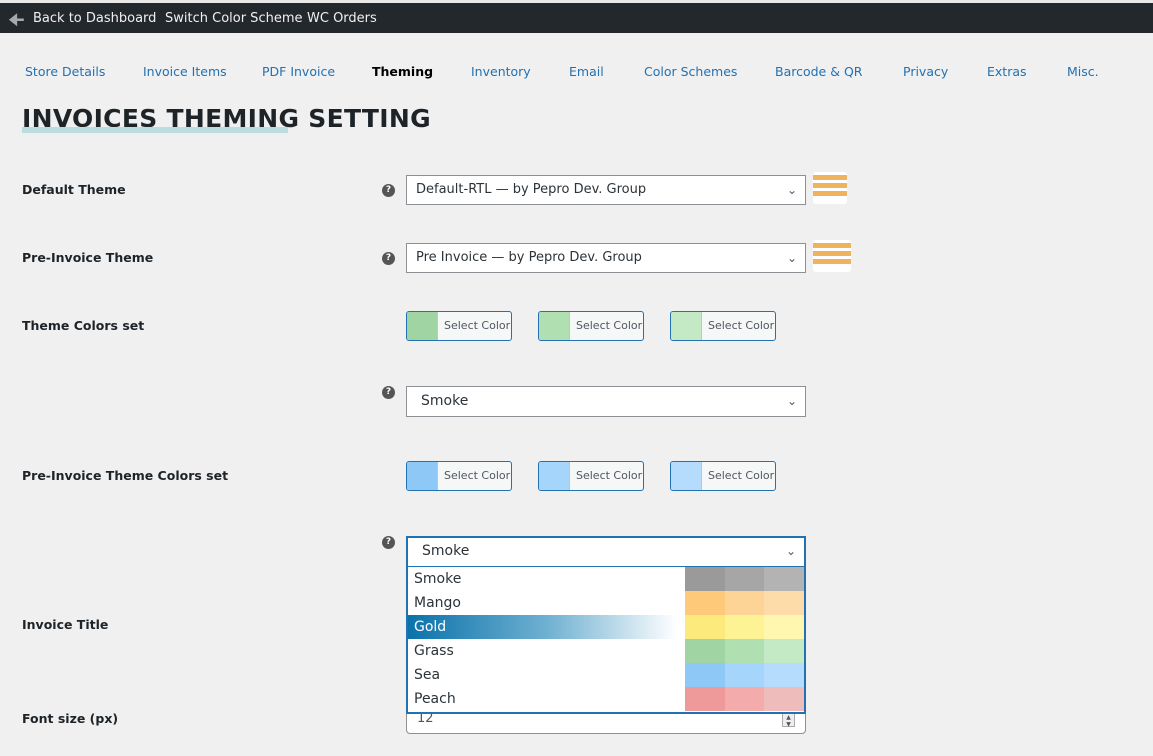 Image resolution: width=1153 pixels, height=756 pixels. What do you see at coordinates (434, 651) in the screenshot?
I see `option-label: Grass` at bounding box center [434, 651].